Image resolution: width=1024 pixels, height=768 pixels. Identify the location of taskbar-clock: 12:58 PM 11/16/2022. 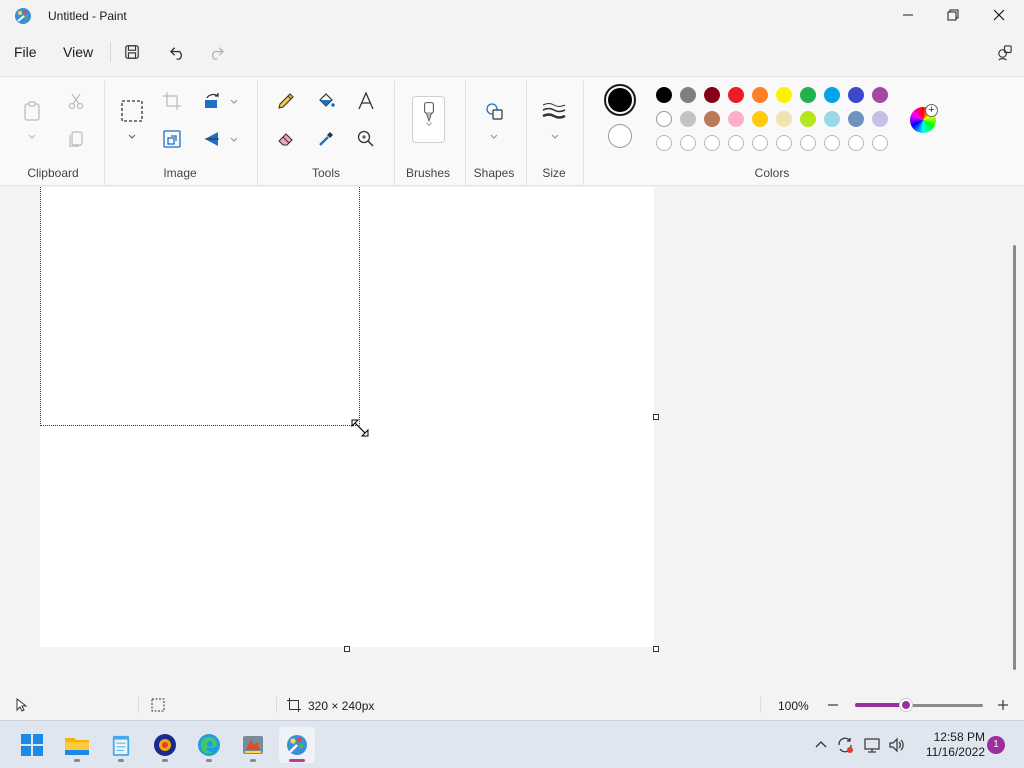
(950, 745).